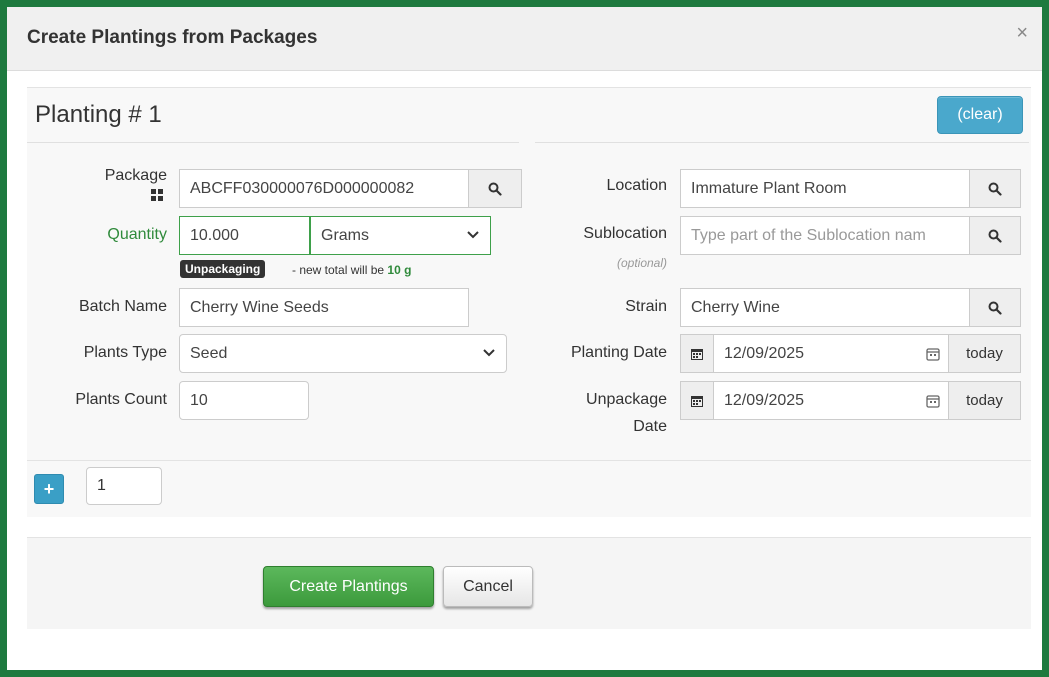  I want to click on grid-icon, so click(157, 195).